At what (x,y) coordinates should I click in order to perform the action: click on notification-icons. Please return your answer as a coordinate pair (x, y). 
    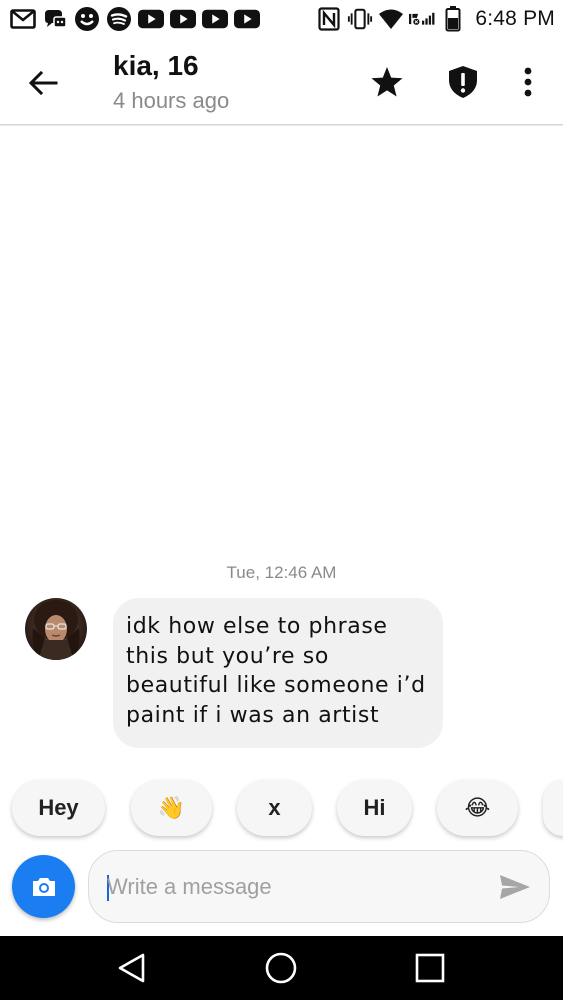
    Looking at the image, I should click on (135, 19).